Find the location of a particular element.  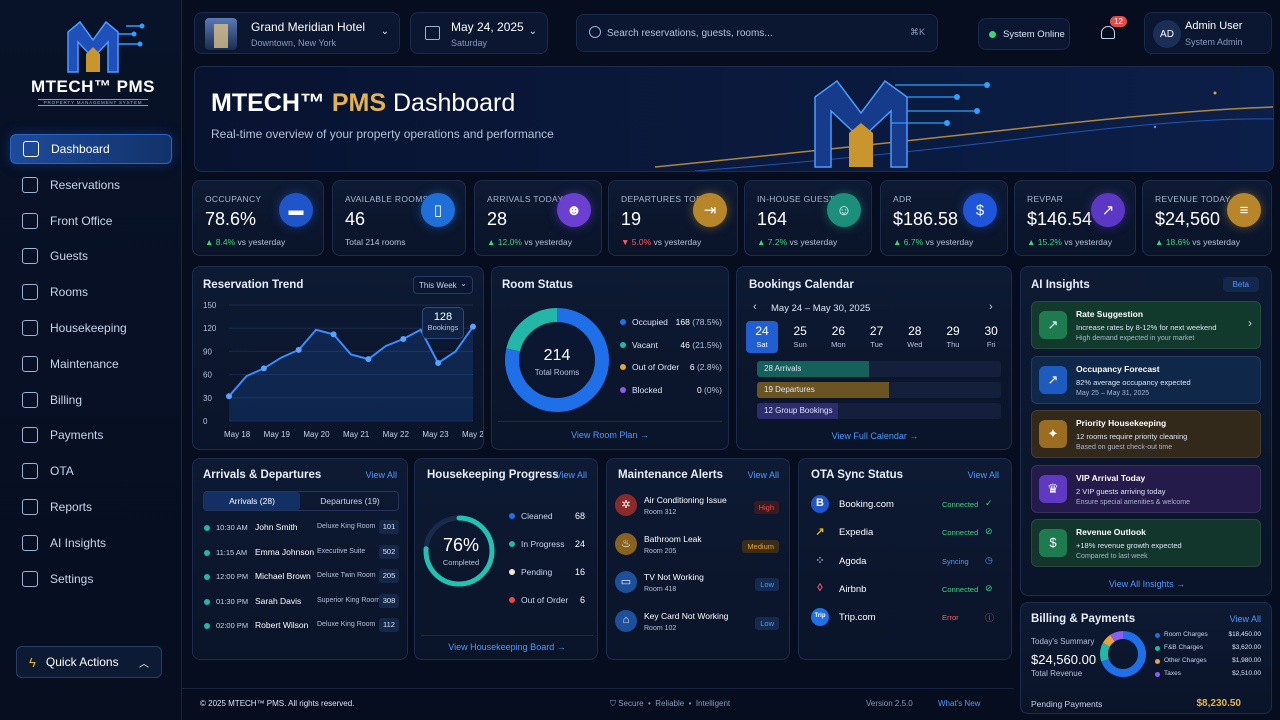

calendar-day: 29 Thu is located at coordinates (953, 337).